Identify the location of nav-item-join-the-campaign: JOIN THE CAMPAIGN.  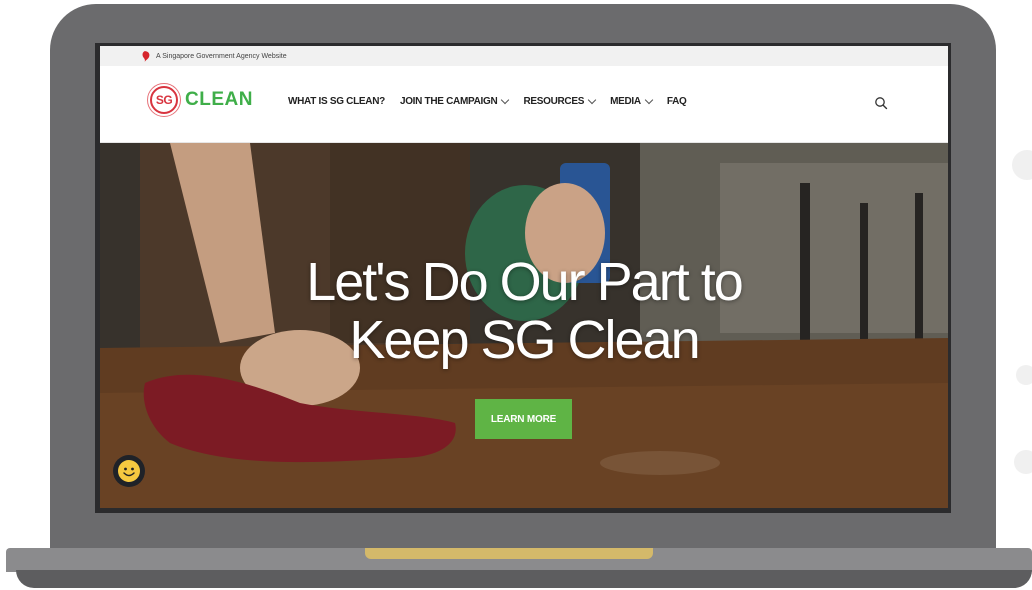
(455, 101).